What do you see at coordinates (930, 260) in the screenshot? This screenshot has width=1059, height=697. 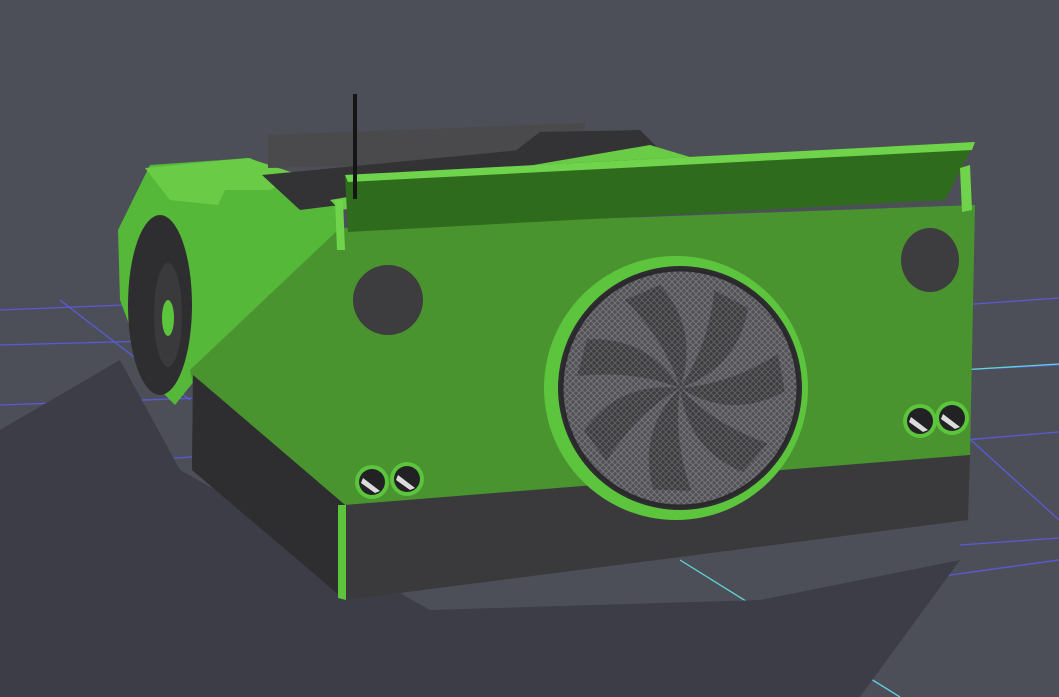 I see `right-distance-sensor` at bounding box center [930, 260].